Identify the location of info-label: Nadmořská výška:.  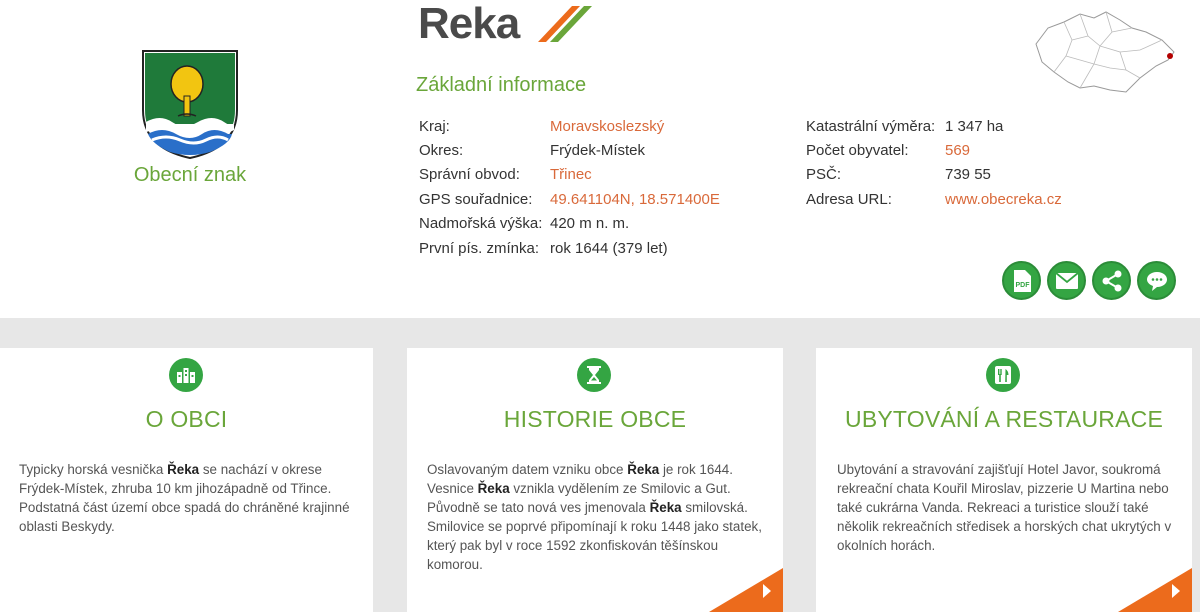
(481, 224).